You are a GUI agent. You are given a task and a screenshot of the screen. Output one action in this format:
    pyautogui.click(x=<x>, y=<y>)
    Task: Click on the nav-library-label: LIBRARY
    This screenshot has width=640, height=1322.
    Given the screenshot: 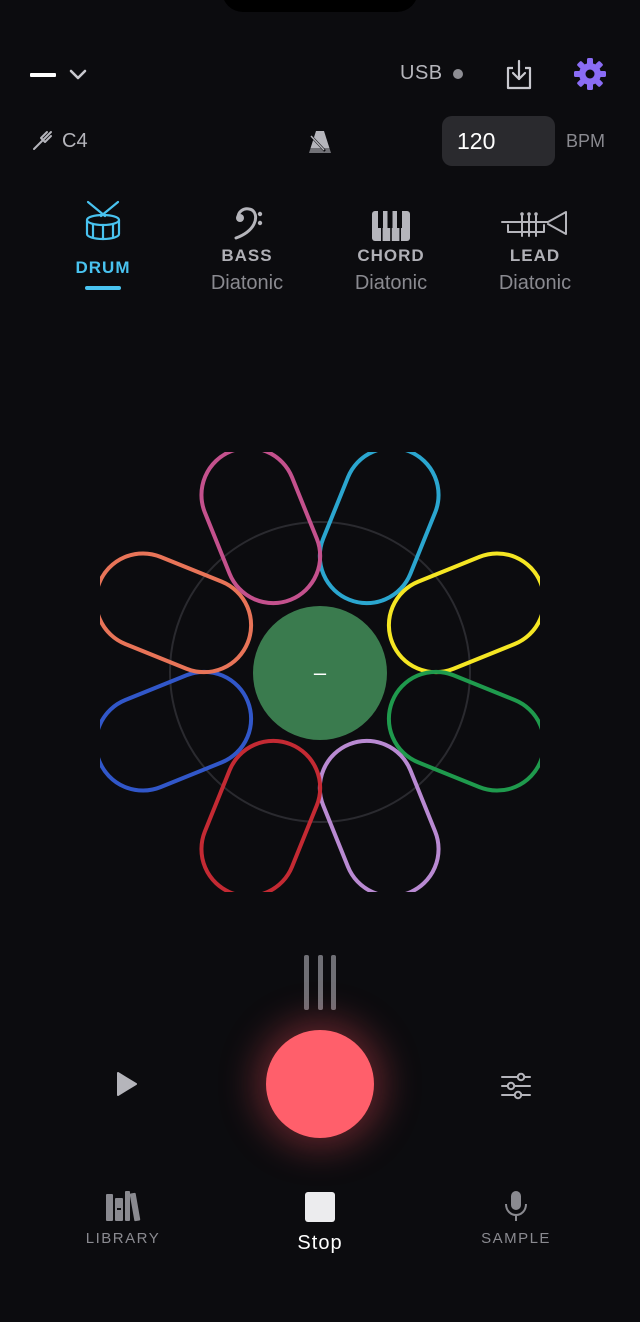 What is the action you would take?
    pyautogui.click(x=123, y=1238)
    